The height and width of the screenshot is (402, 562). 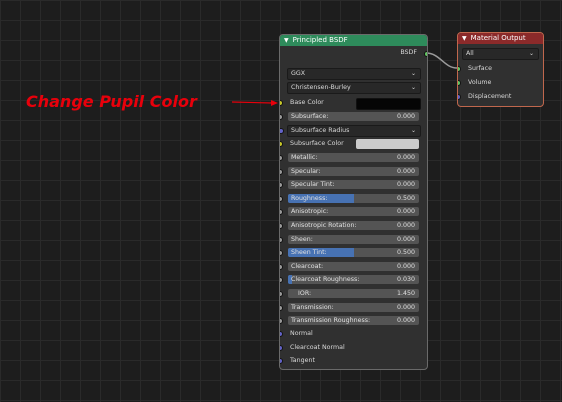 I want to click on output-input-row: Surface, so click(x=500, y=69).